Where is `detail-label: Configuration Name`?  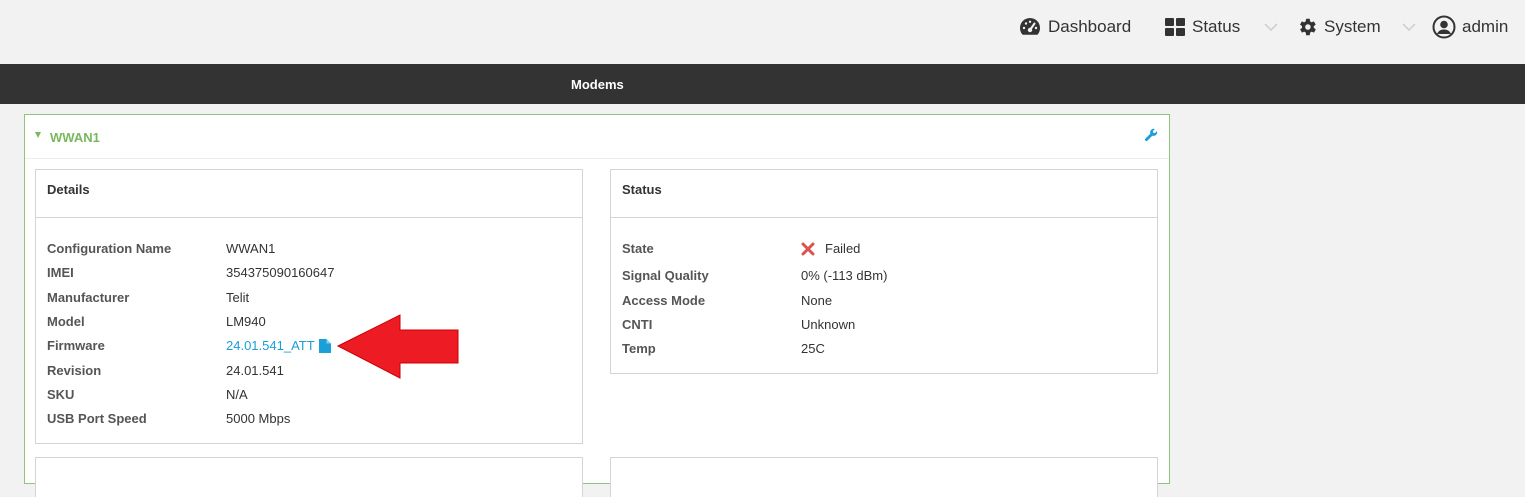 detail-label: Configuration Name is located at coordinates (109, 248).